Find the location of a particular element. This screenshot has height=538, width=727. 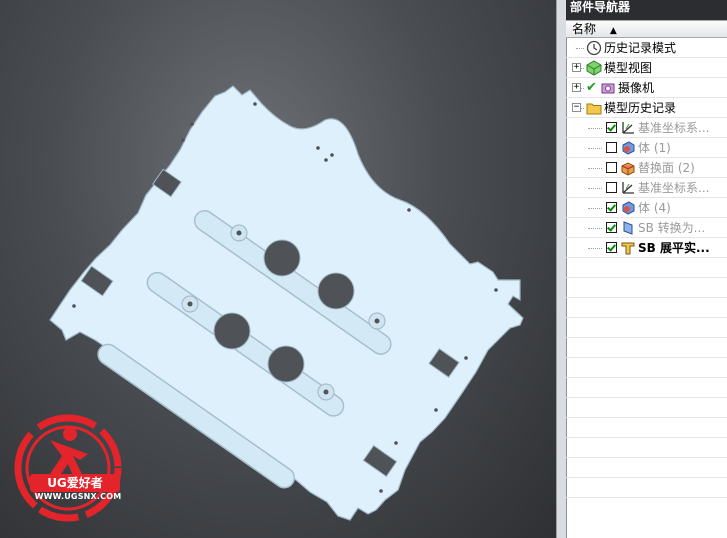

tree-node-label: 模型视图 is located at coordinates (628, 68).